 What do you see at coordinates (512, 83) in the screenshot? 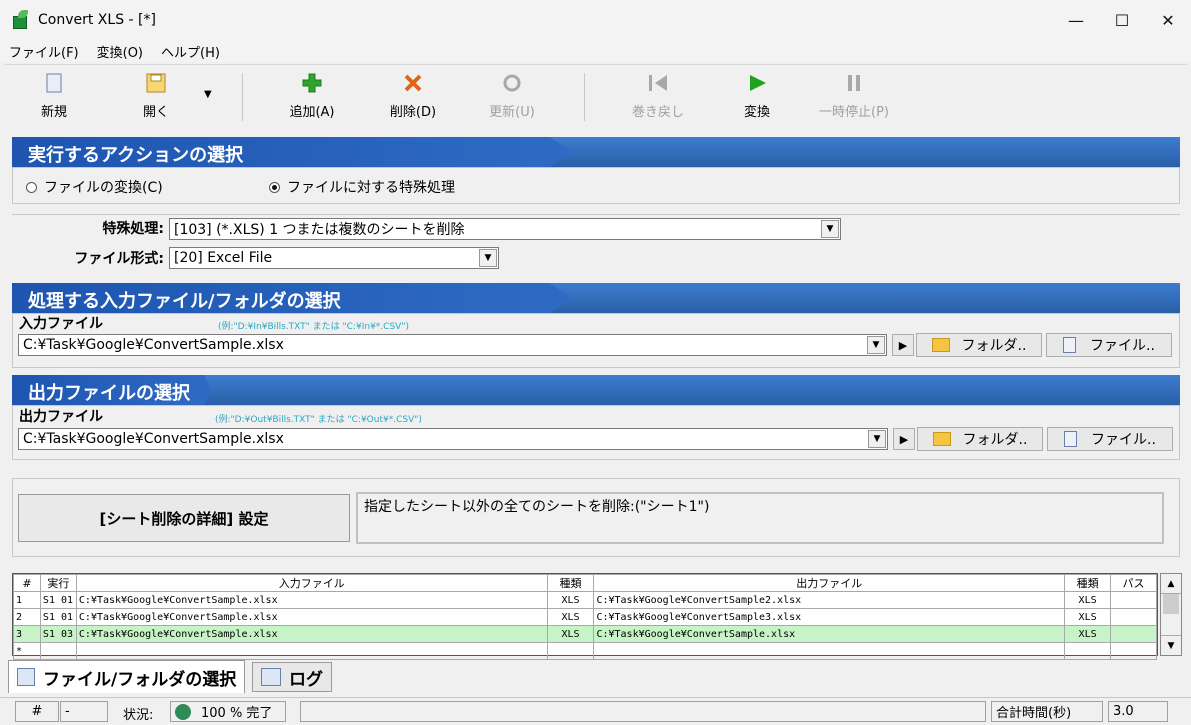
I see `refresh-icon` at bounding box center [512, 83].